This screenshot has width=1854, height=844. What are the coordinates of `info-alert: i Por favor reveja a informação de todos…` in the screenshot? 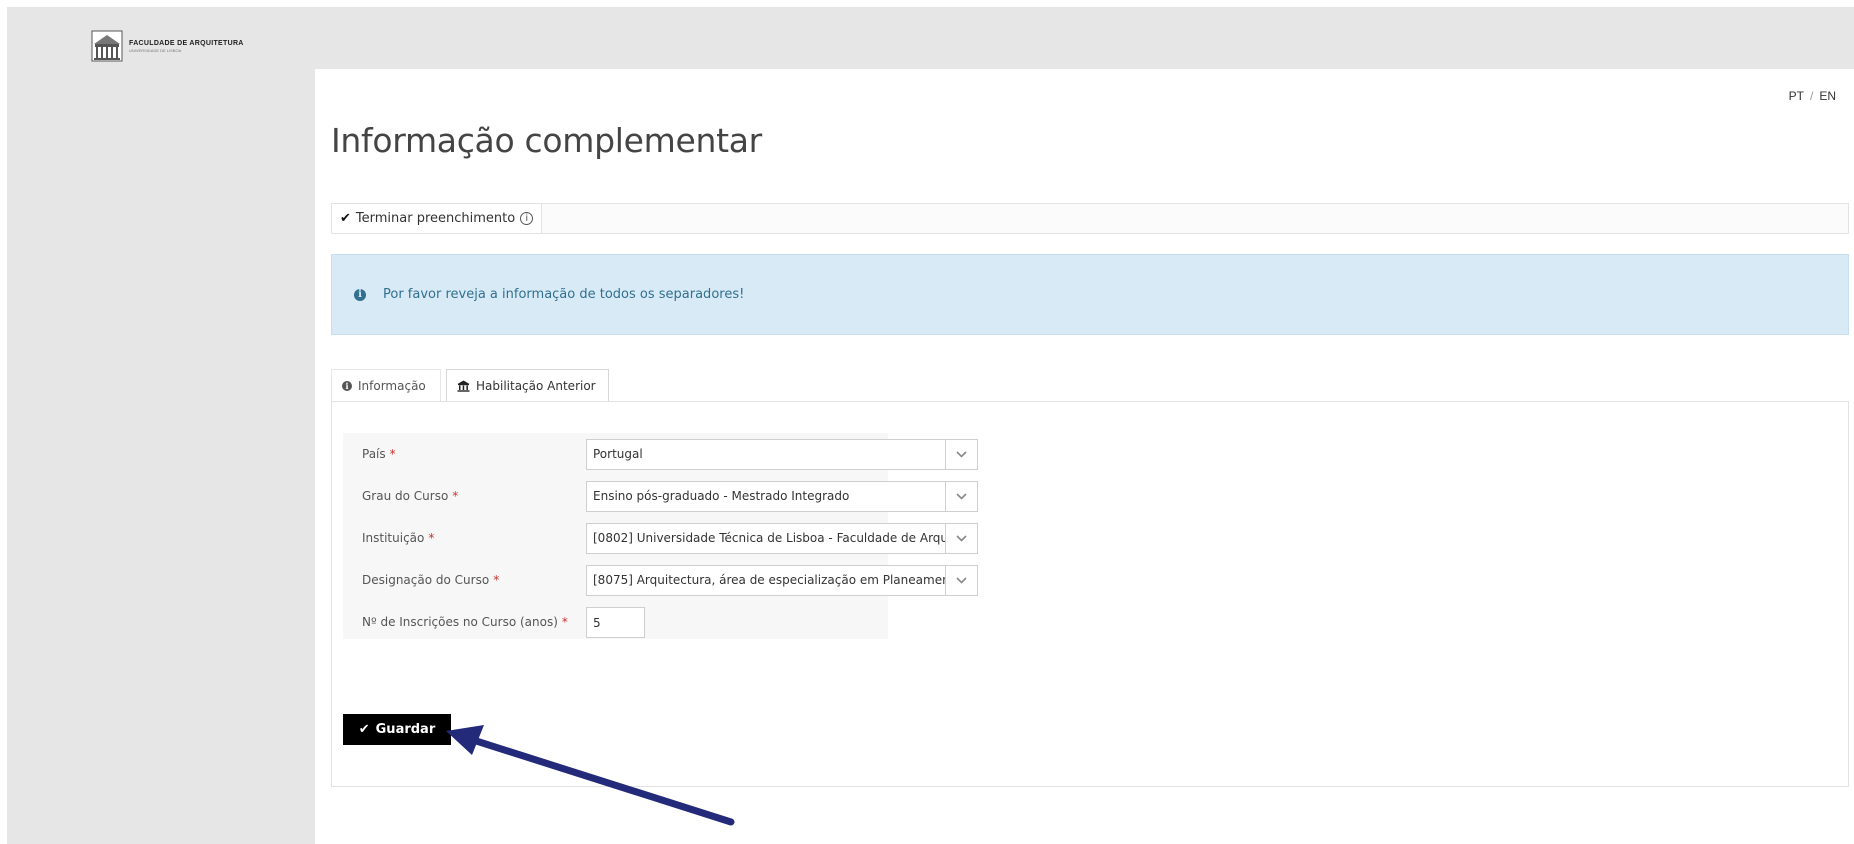 It's located at (1090, 294).